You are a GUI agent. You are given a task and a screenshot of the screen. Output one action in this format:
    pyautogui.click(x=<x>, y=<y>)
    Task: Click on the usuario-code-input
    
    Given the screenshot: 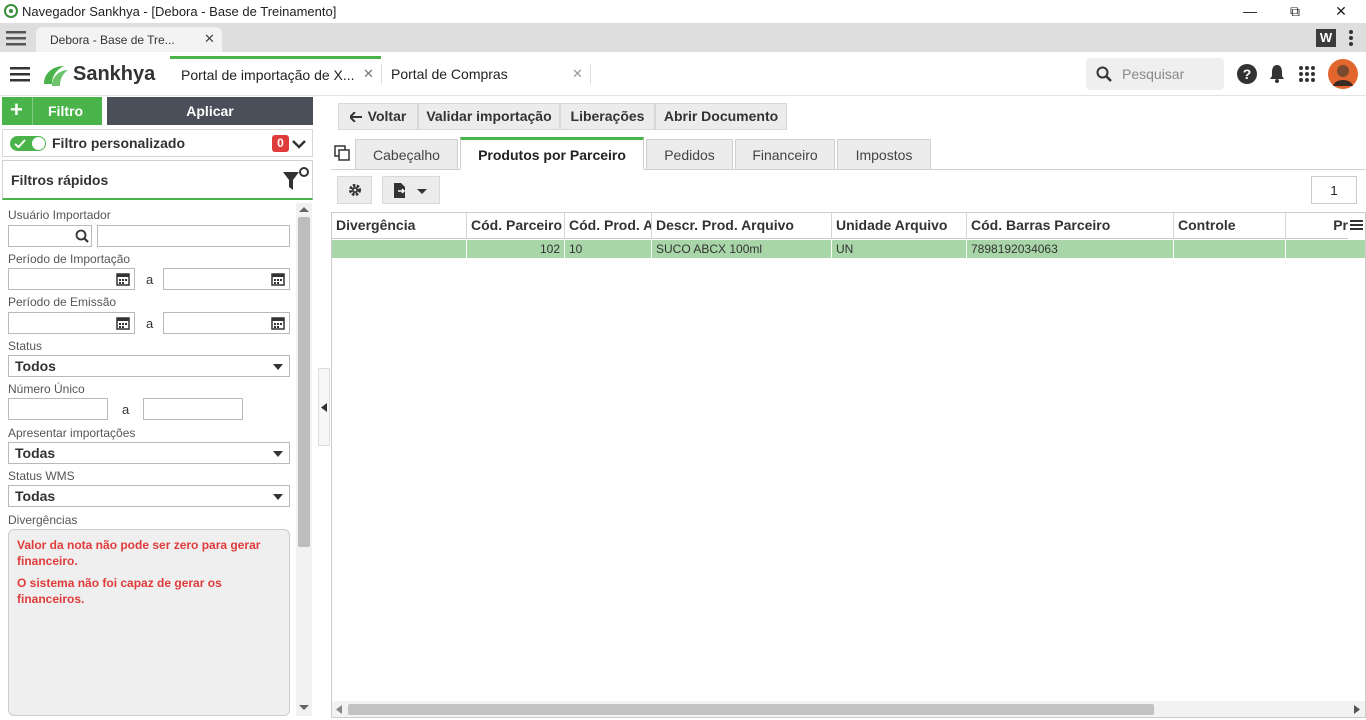 What is the action you would take?
    pyautogui.click(x=50, y=236)
    